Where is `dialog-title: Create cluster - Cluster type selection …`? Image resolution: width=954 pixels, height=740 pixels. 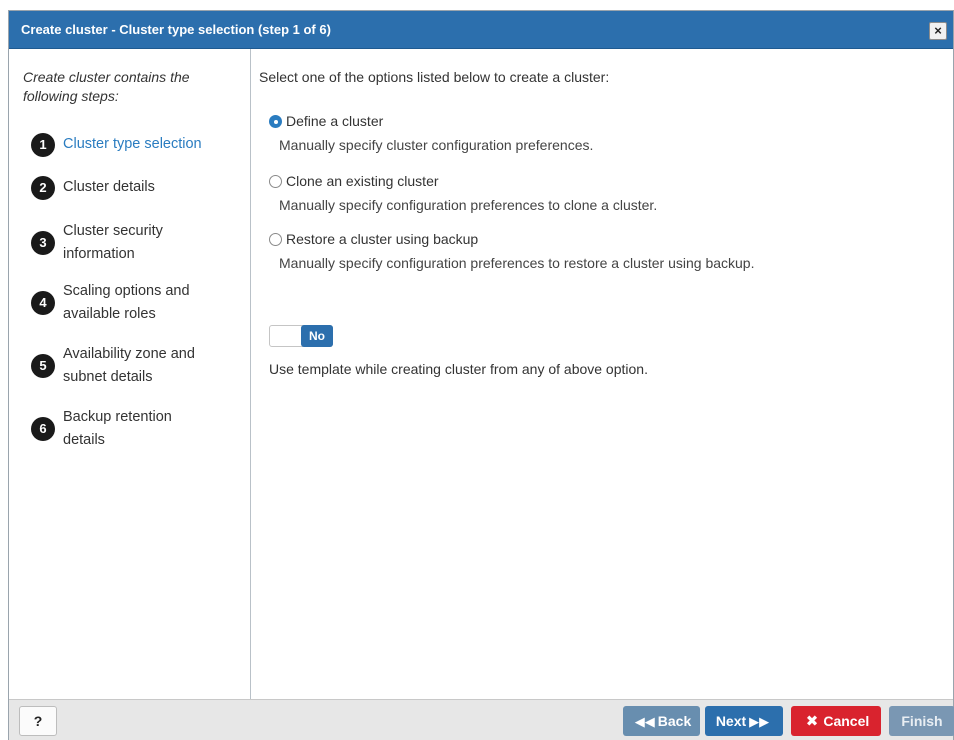 dialog-title: Create cluster - Cluster type selection … is located at coordinates (176, 29).